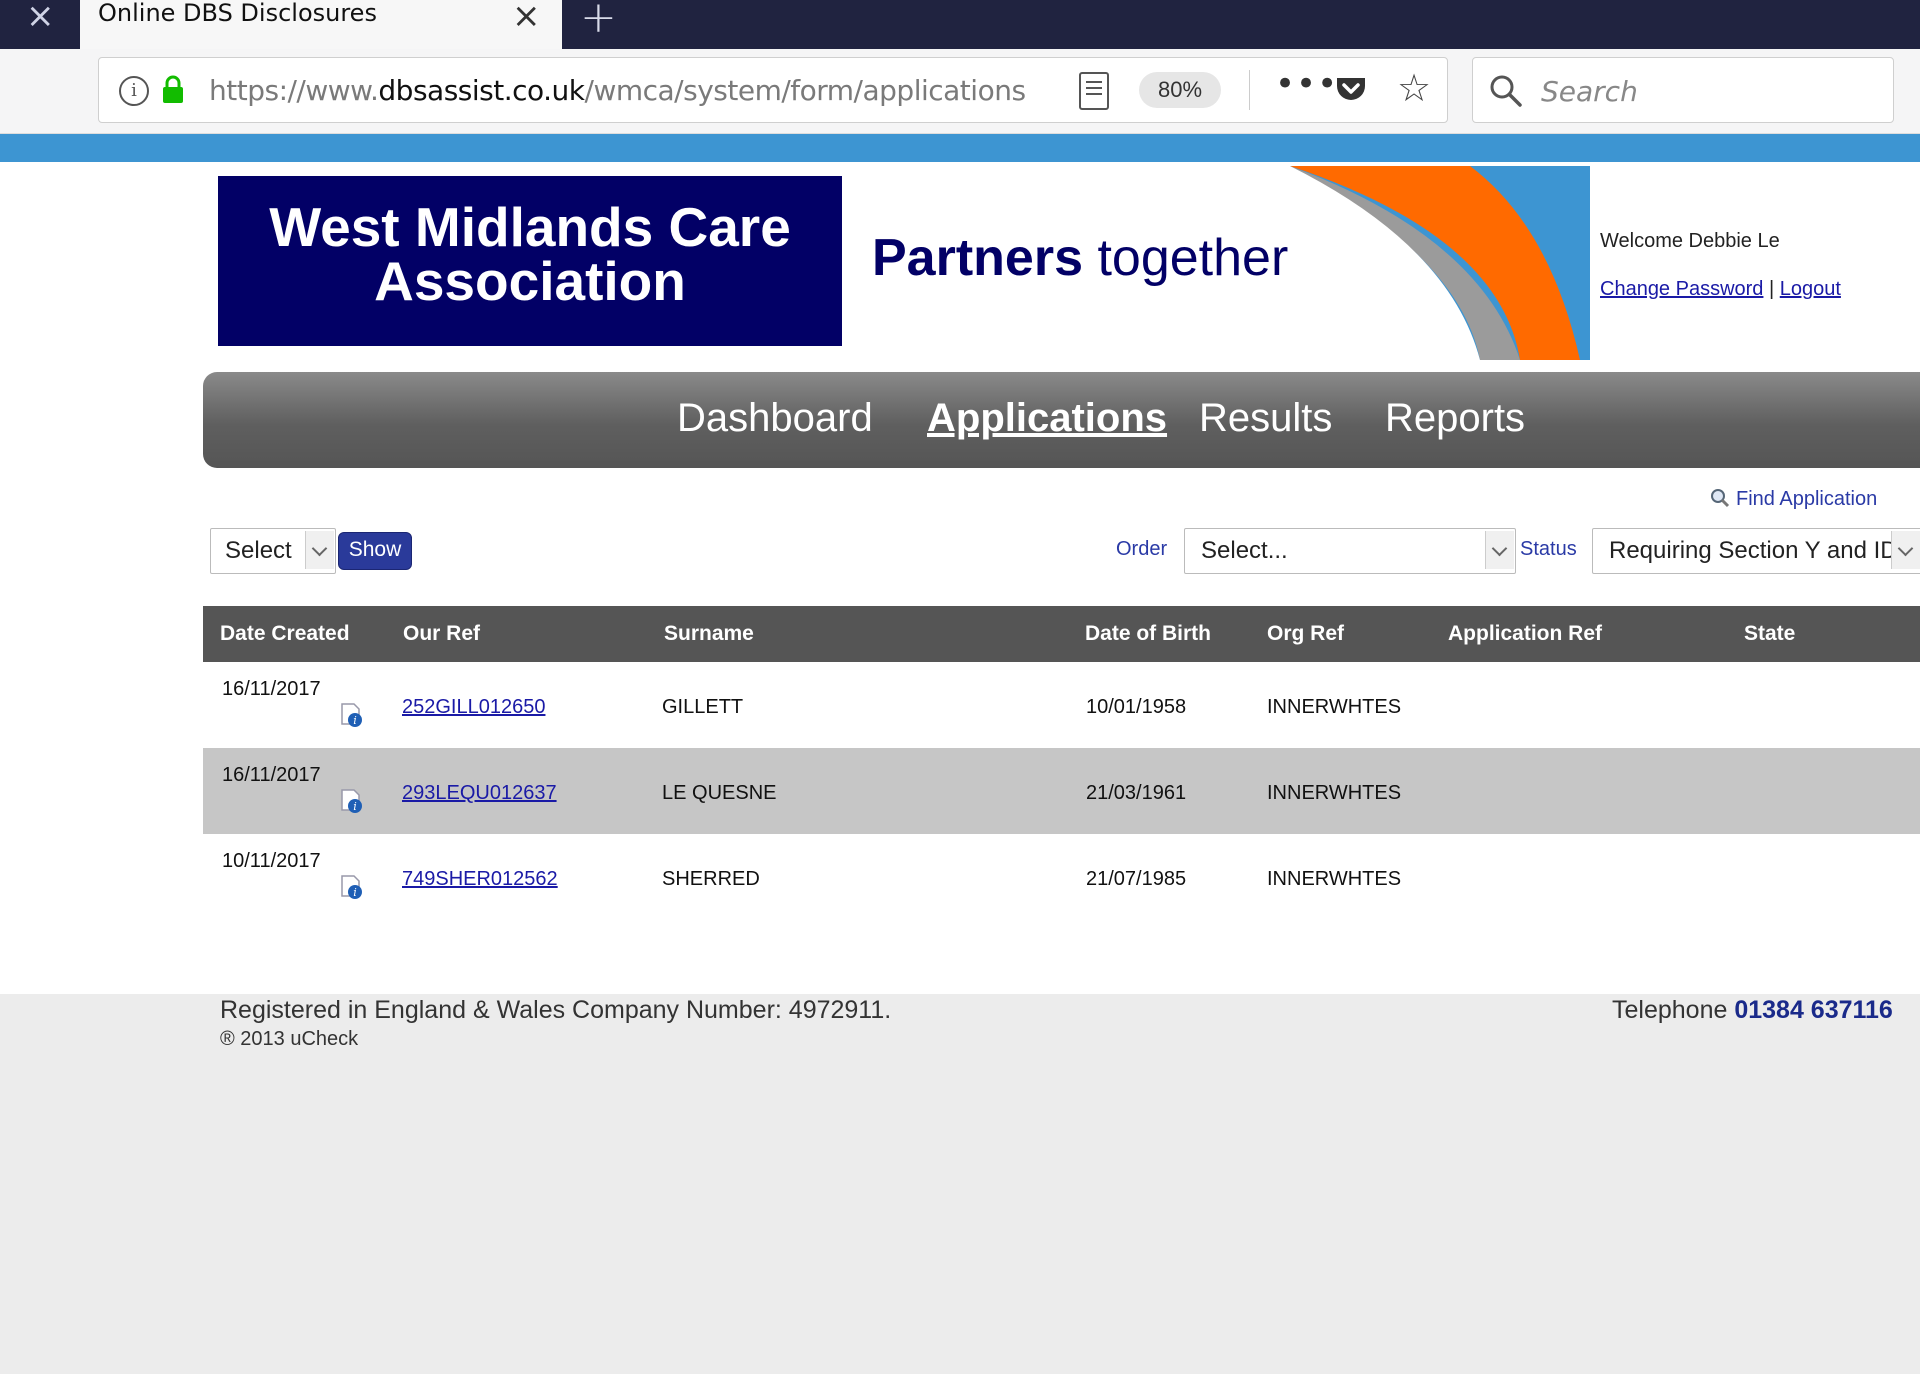 The image size is (1920, 1374). Describe the element at coordinates (285, 634) in the screenshot. I see `col-date-created: Date Created` at that location.